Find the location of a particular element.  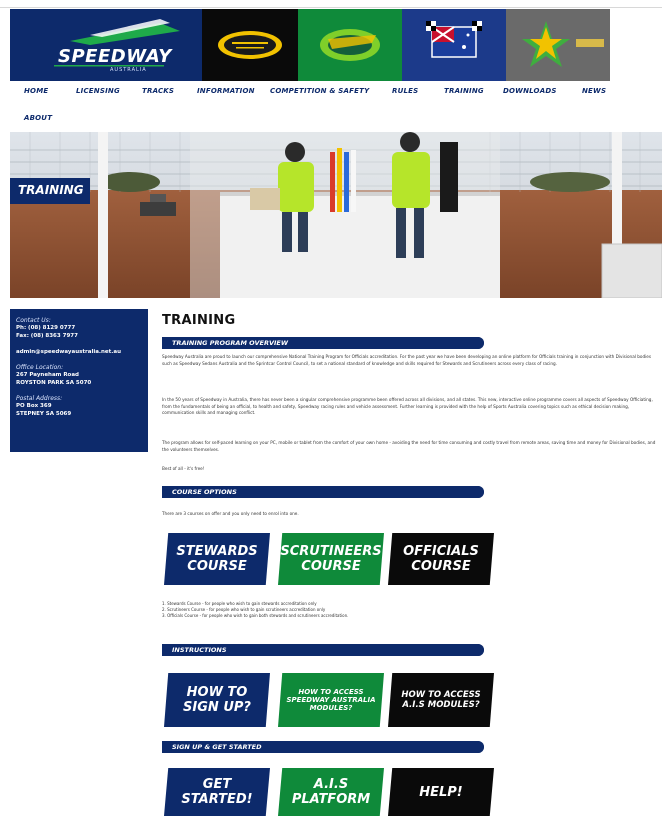

scrutineers-course-button: SCRUTINEERS COURSE is located at coordinates (331, 559).